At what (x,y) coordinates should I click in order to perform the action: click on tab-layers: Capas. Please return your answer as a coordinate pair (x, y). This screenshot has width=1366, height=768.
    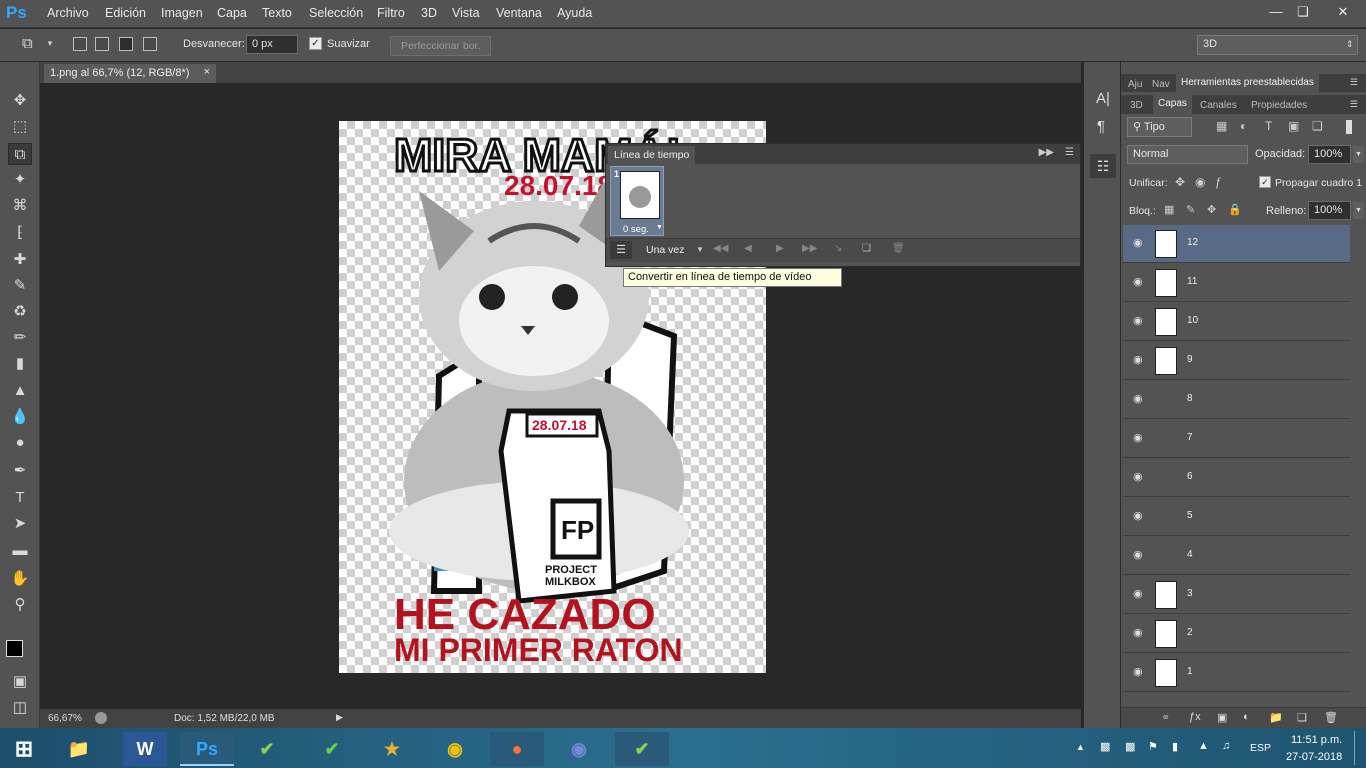
    Looking at the image, I should click on (1172, 104).